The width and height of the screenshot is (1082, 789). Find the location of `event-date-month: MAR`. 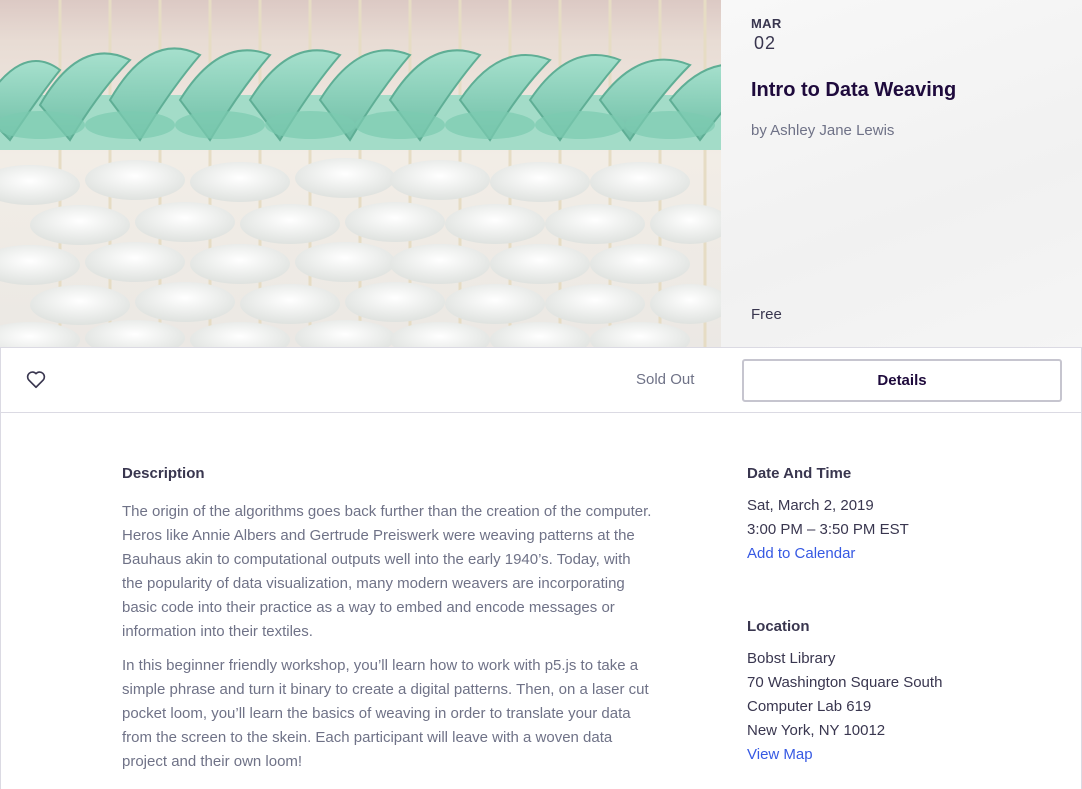

event-date-month: MAR is located at coordinates (766, 23).